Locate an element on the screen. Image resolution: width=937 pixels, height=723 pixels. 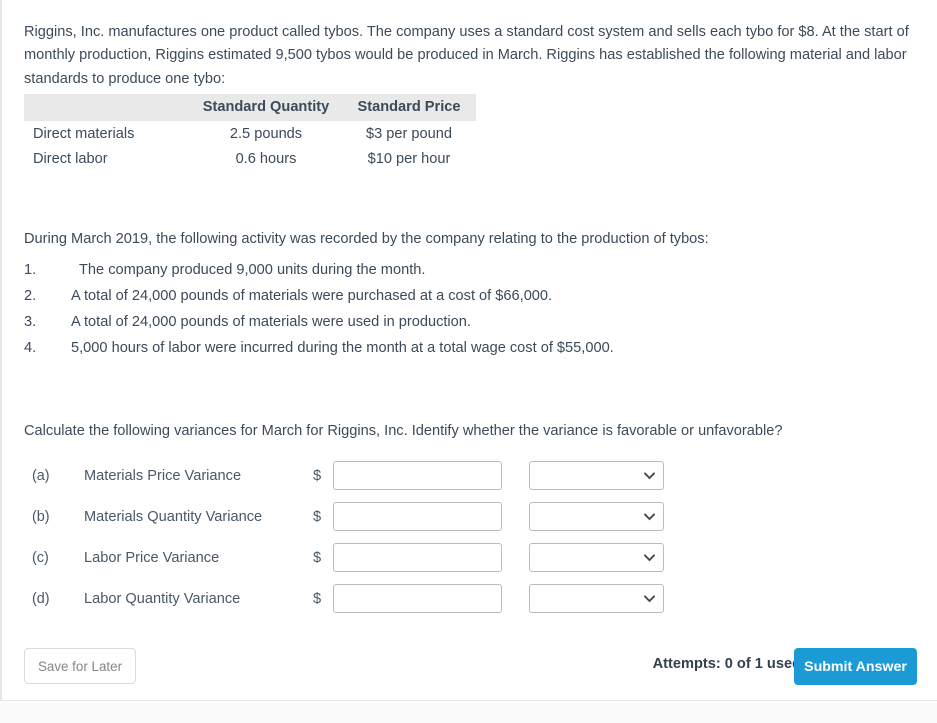
materials-price-variance-select is located at coordinates (596, 475).